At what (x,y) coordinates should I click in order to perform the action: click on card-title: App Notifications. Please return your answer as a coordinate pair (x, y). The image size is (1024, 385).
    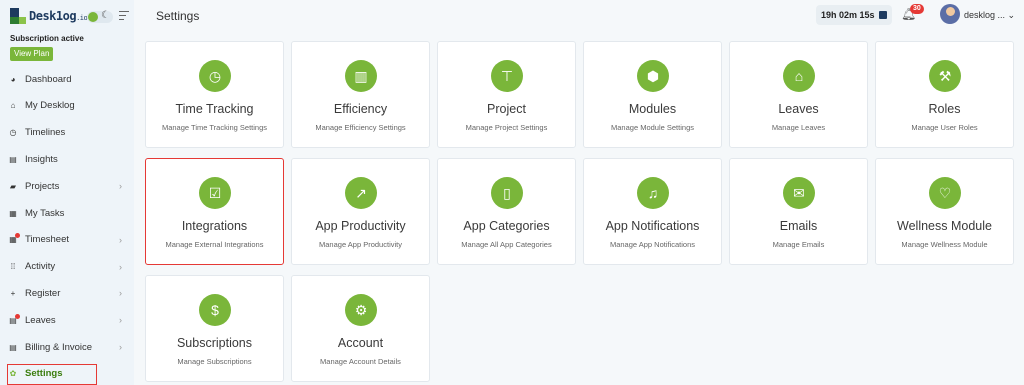
    Looking at the image, I should click on (652, 226).